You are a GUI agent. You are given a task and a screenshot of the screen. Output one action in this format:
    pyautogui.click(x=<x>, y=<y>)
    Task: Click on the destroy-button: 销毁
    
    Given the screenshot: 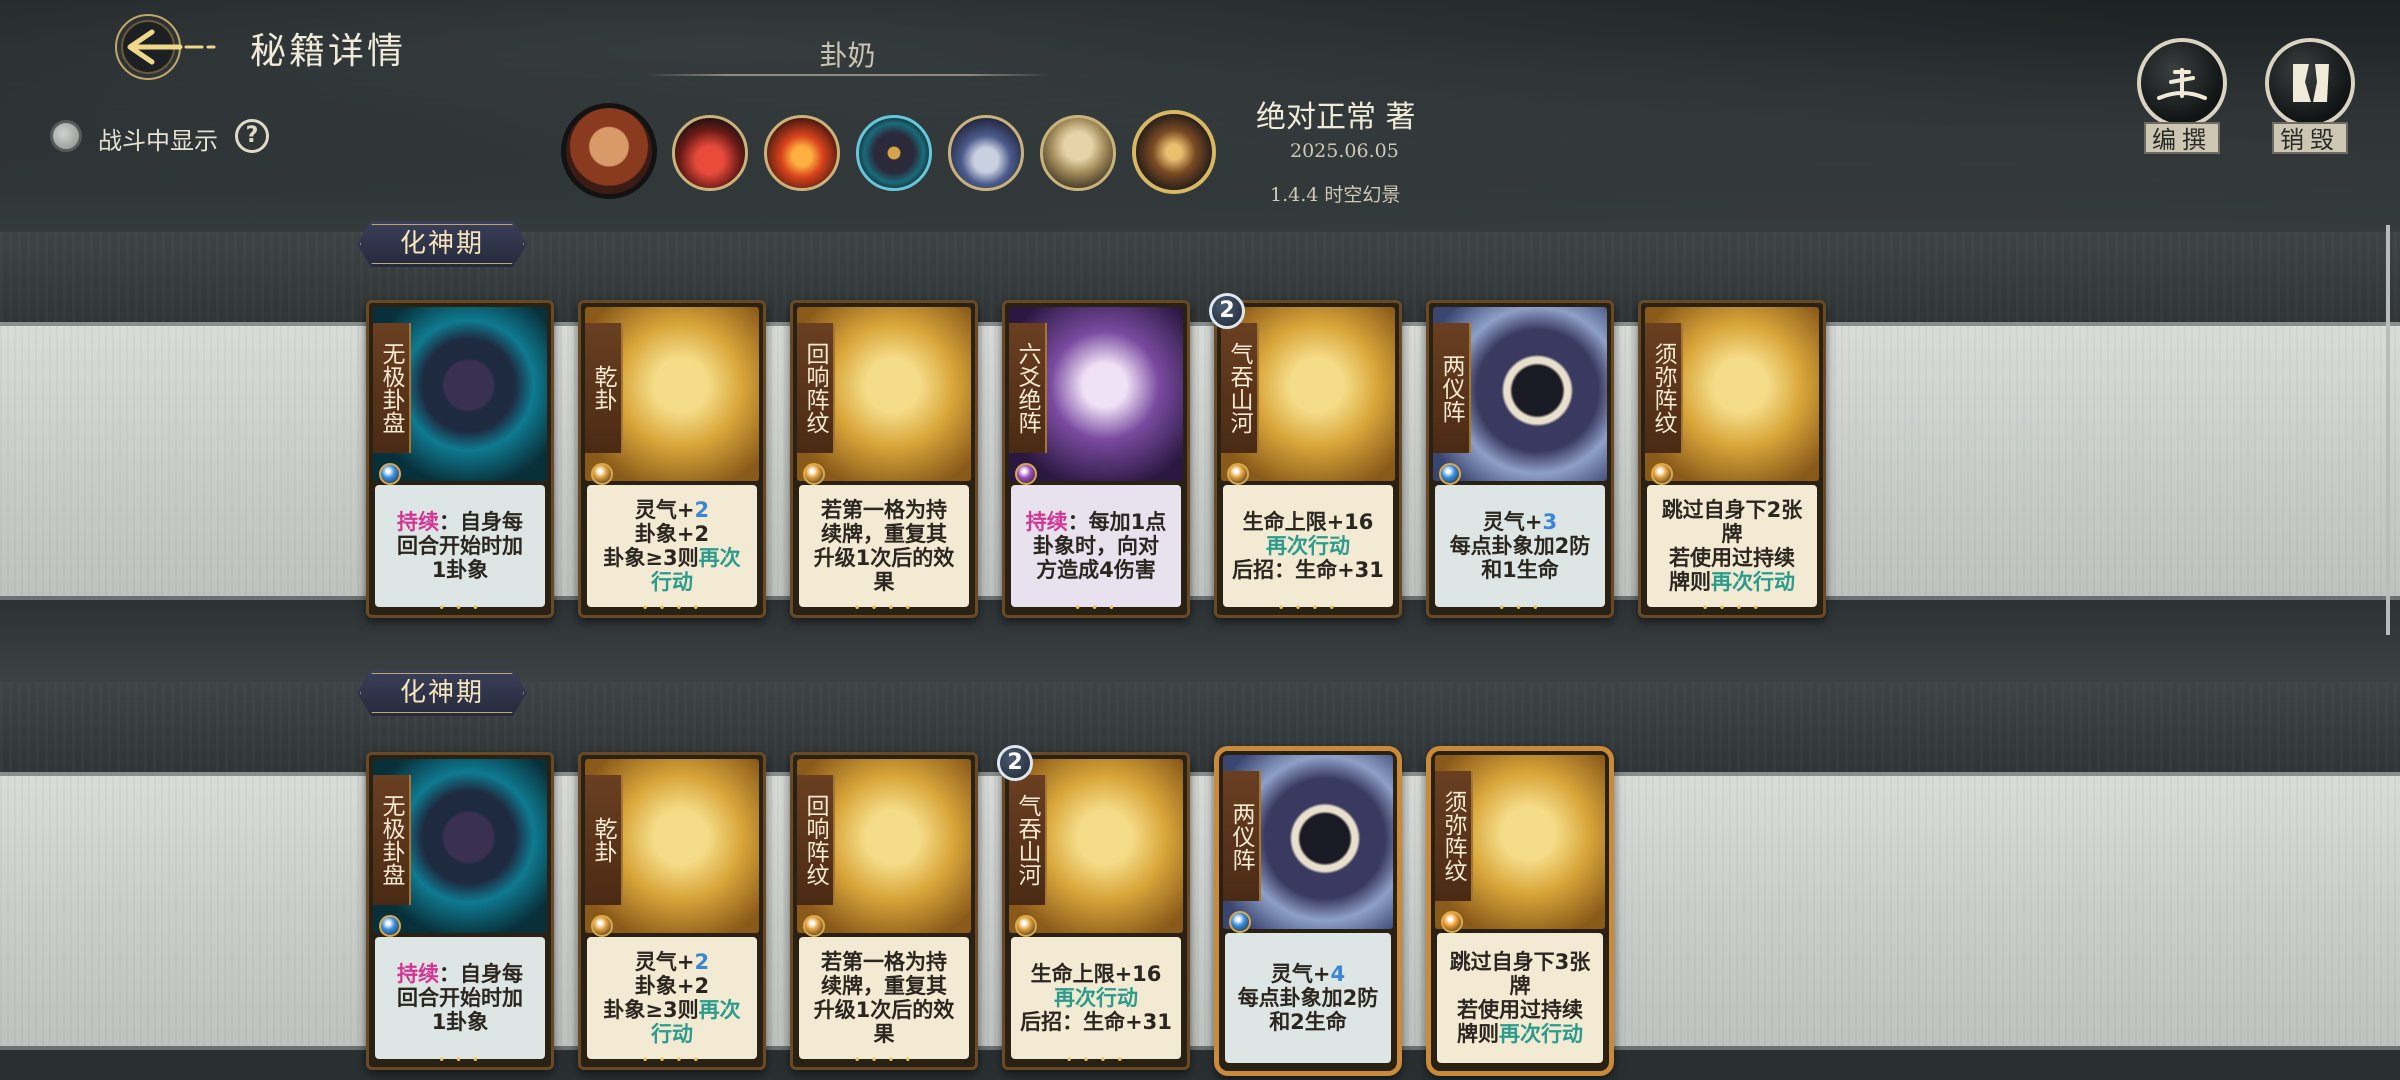 What is the action you would take?
    pyautogui.click(x=2310, y=96)
    